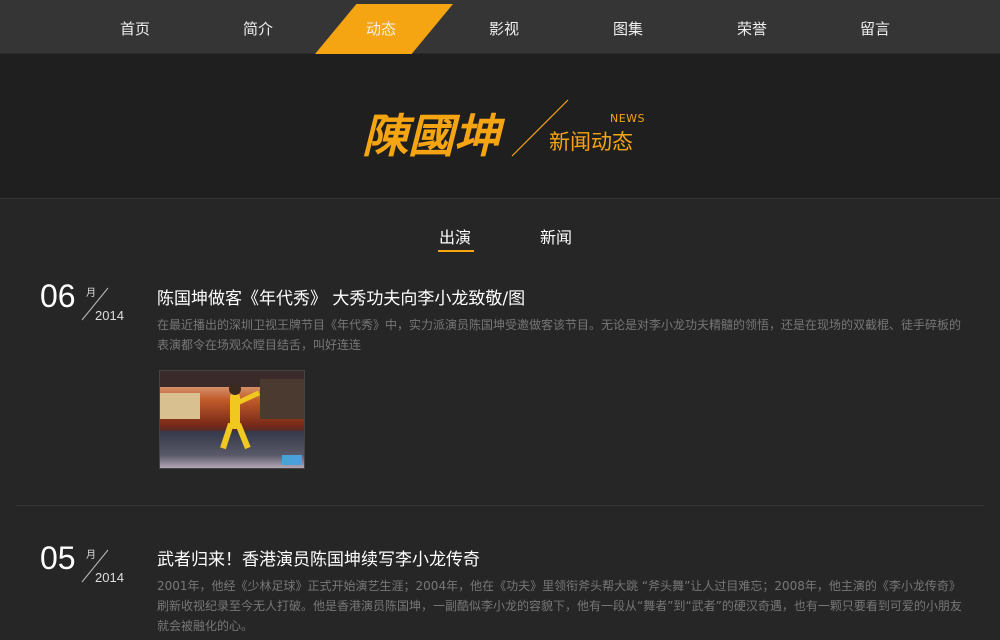 The image size is (1000, 640). I want to click on nav-item-news: 动态, so click(381, 27).